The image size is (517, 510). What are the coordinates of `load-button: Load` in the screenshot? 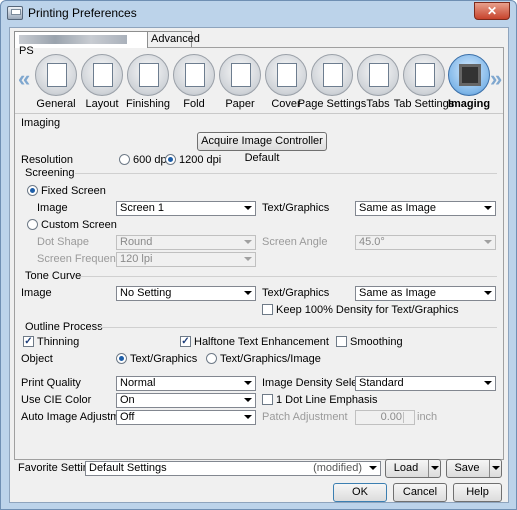 It's located at (413, 468).